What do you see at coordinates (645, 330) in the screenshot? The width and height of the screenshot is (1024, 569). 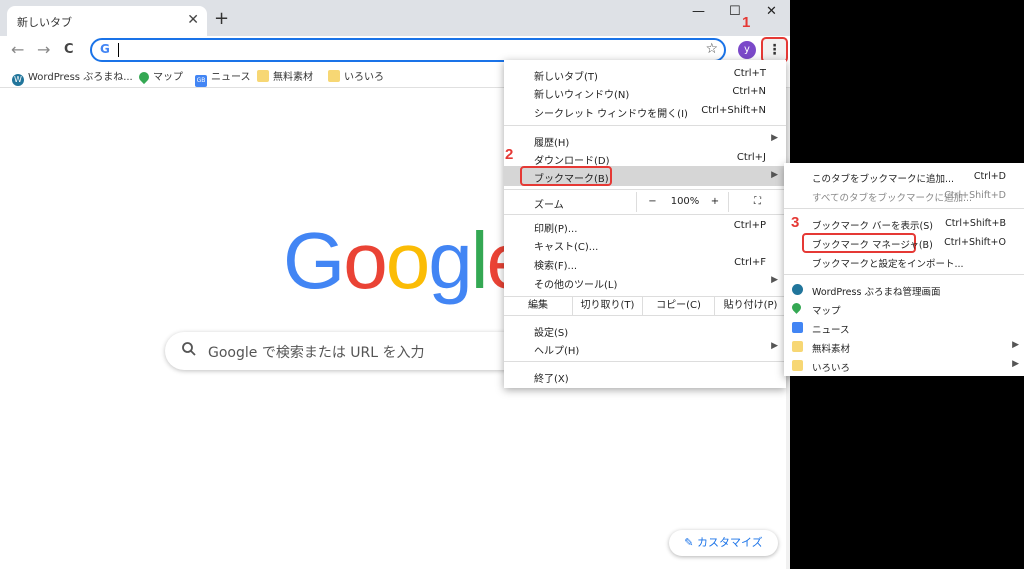 I see `menu-item-settings: 設定(S)` at bounding box center [645, 330].